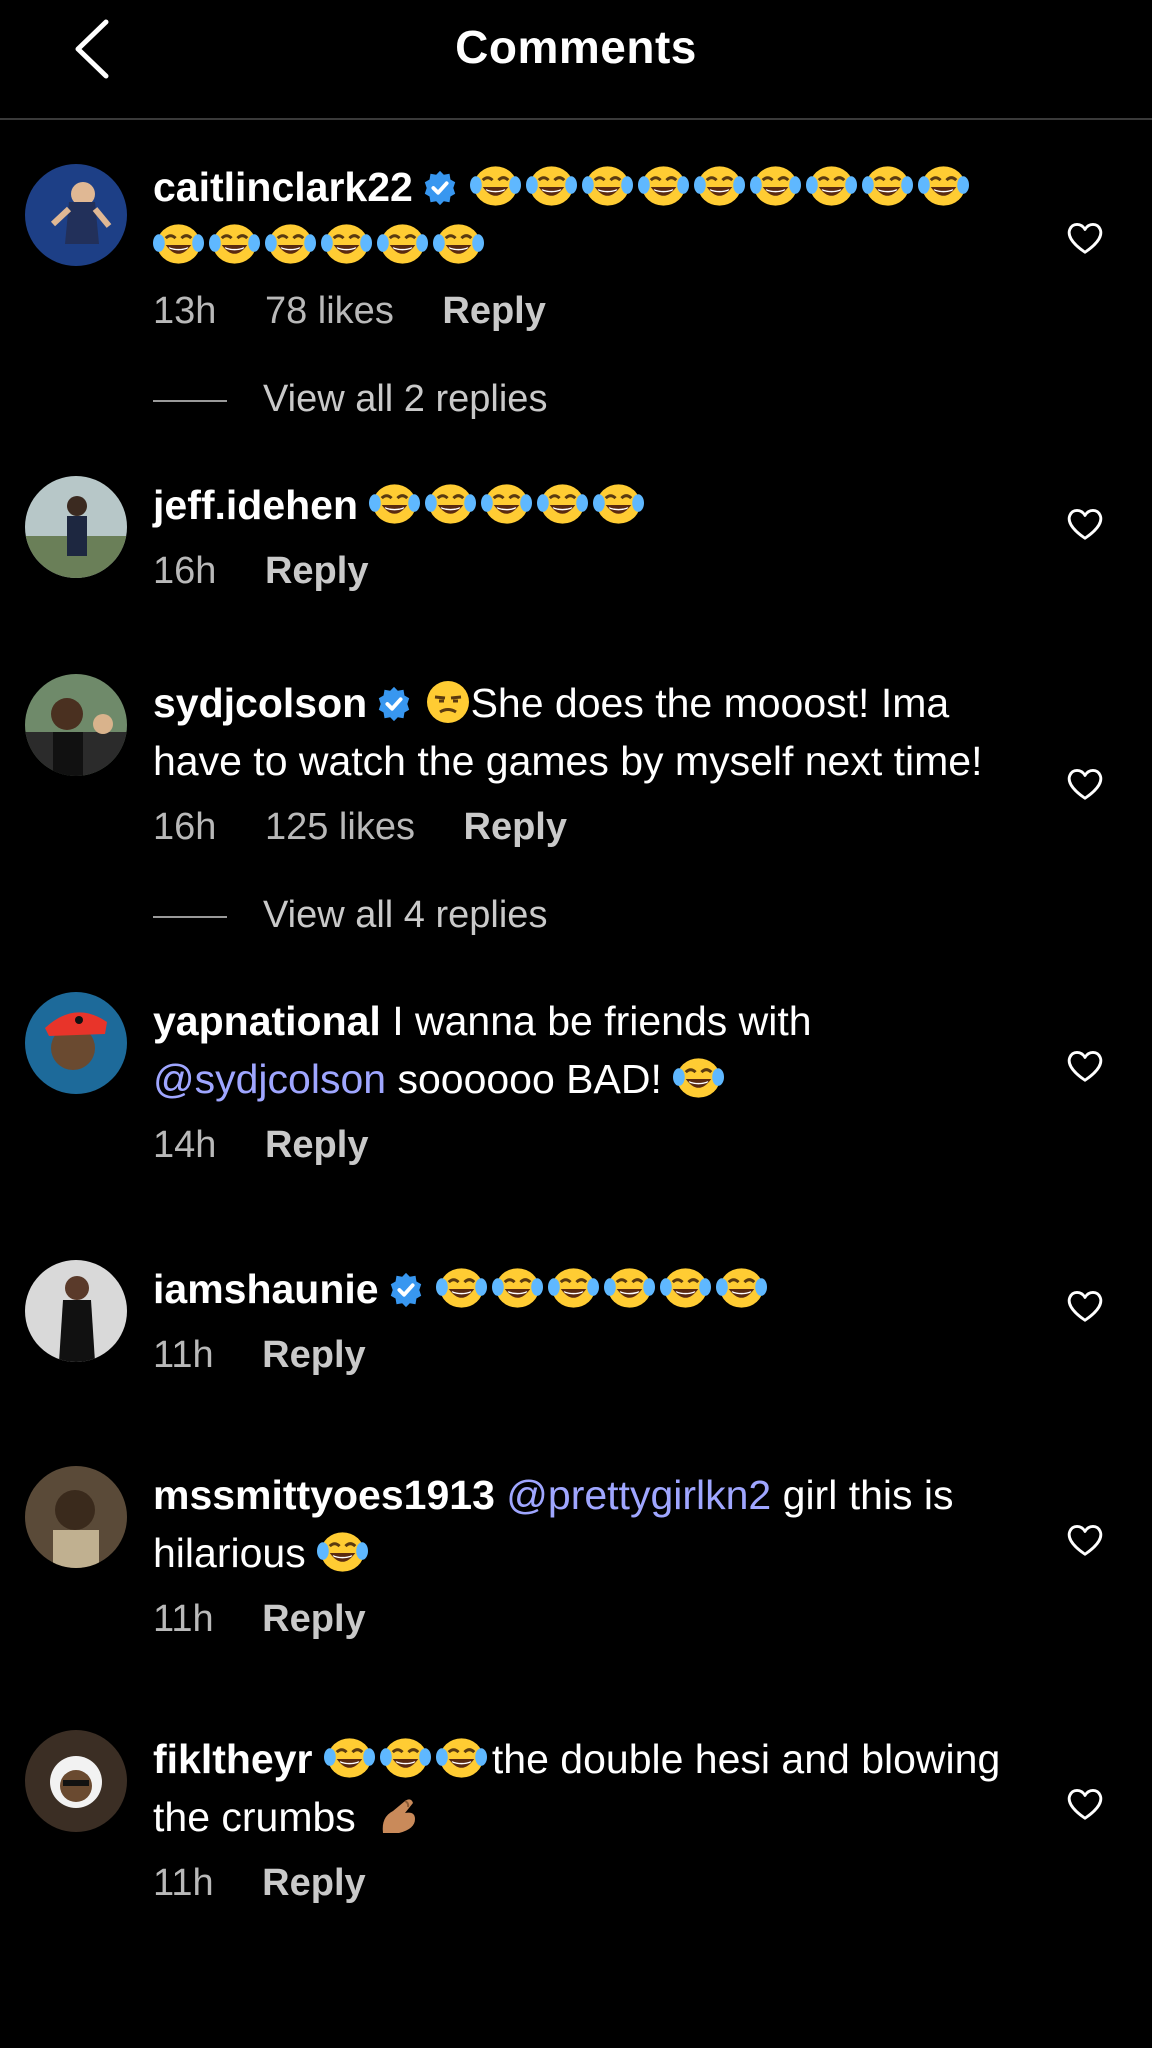  Describe the element at coordinates (405, 915) in the screenshot. I see `view-replies-label: View all 4 replies` at that location.